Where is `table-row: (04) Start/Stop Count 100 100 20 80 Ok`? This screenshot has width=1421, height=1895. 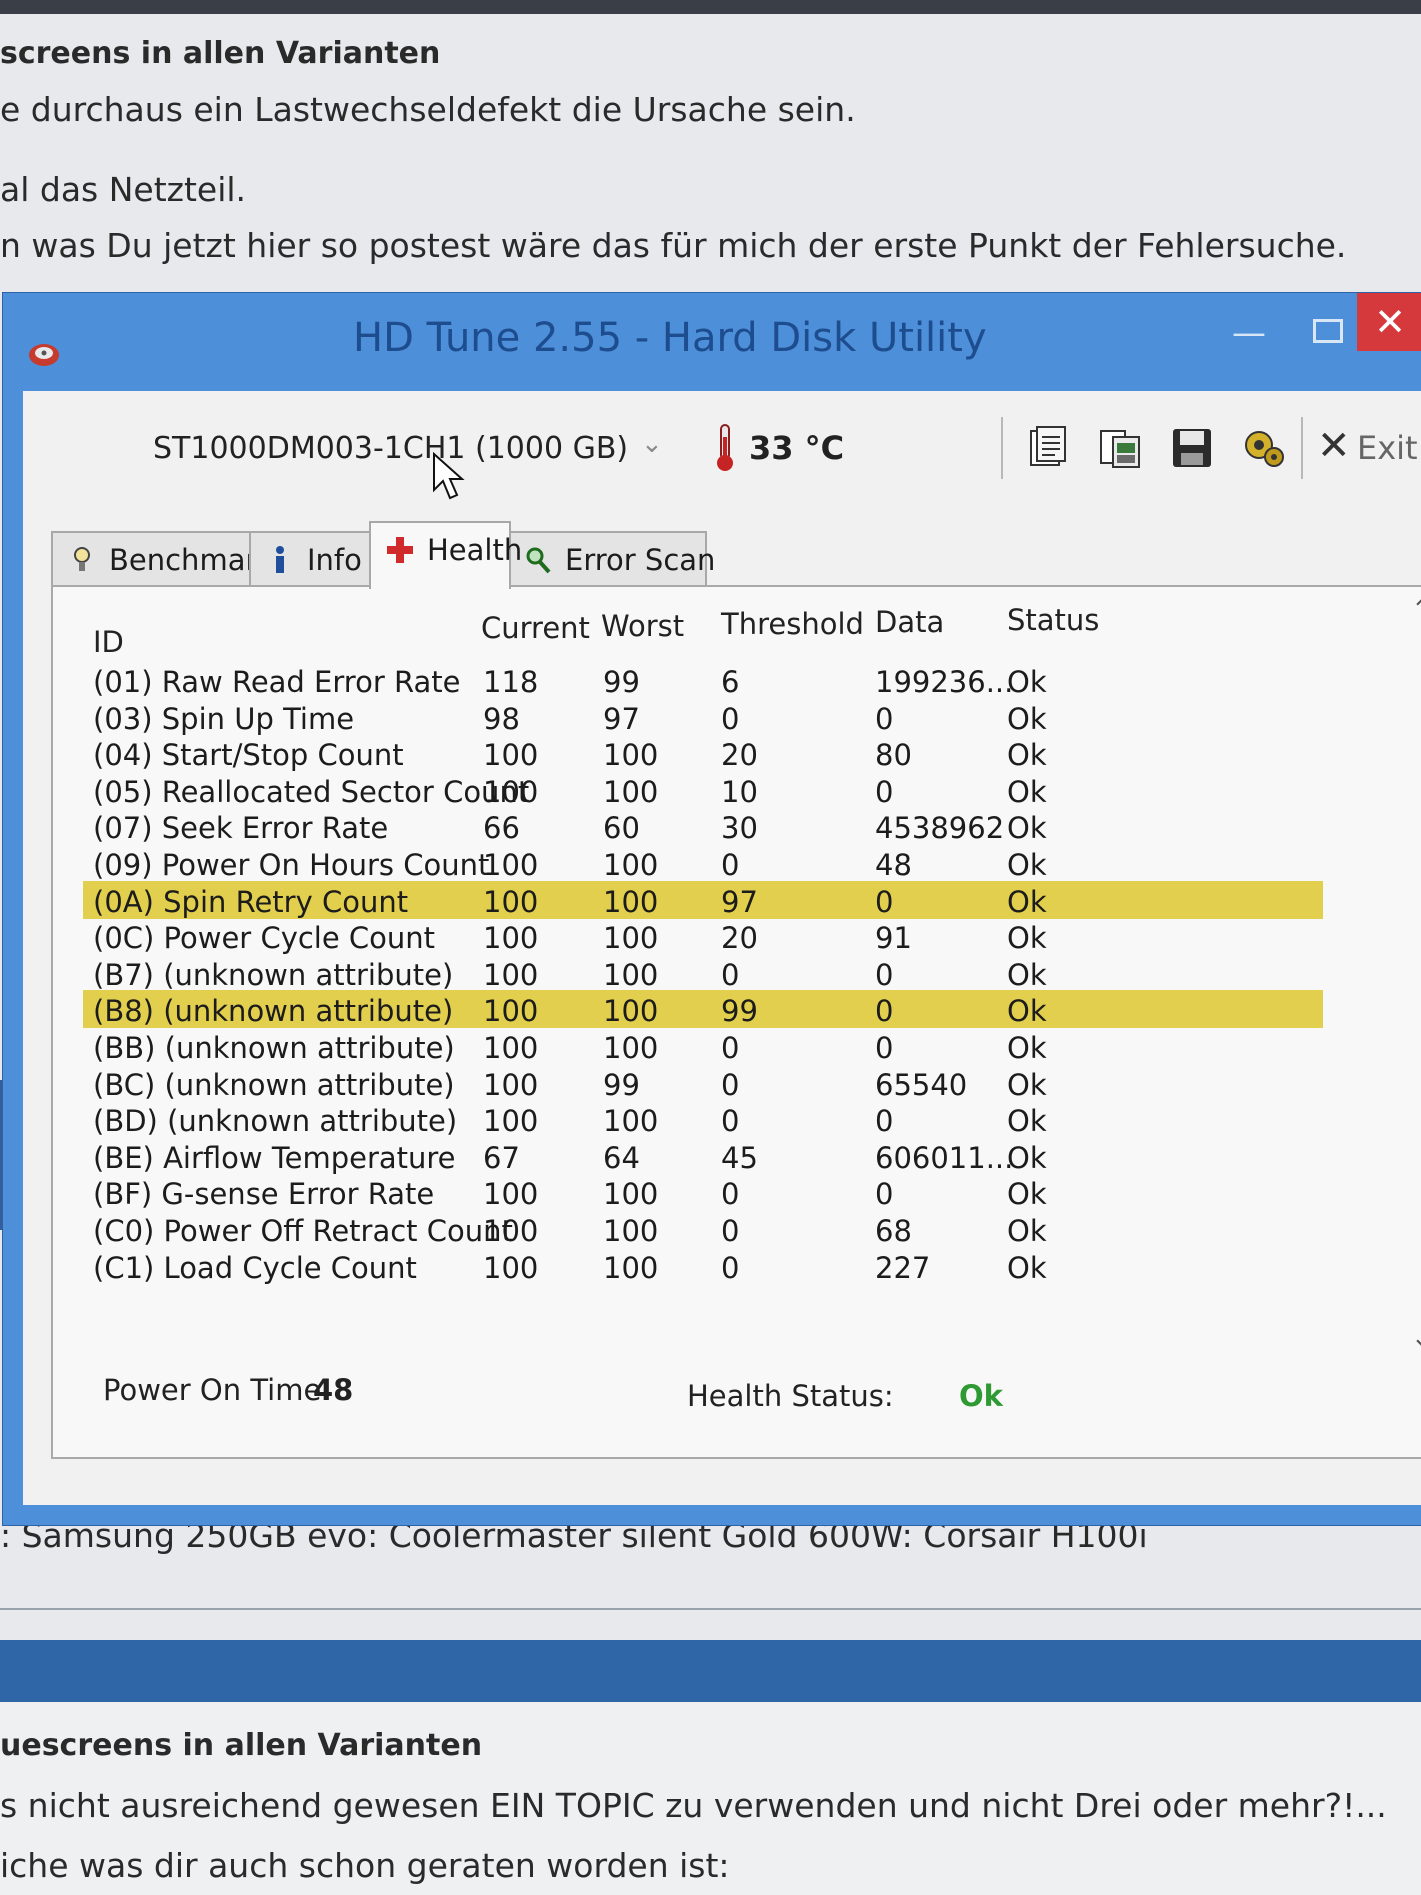
table-row: (04) Start/Stop Count 100 100 20 80 Ok is located at coordinates (703, 753).